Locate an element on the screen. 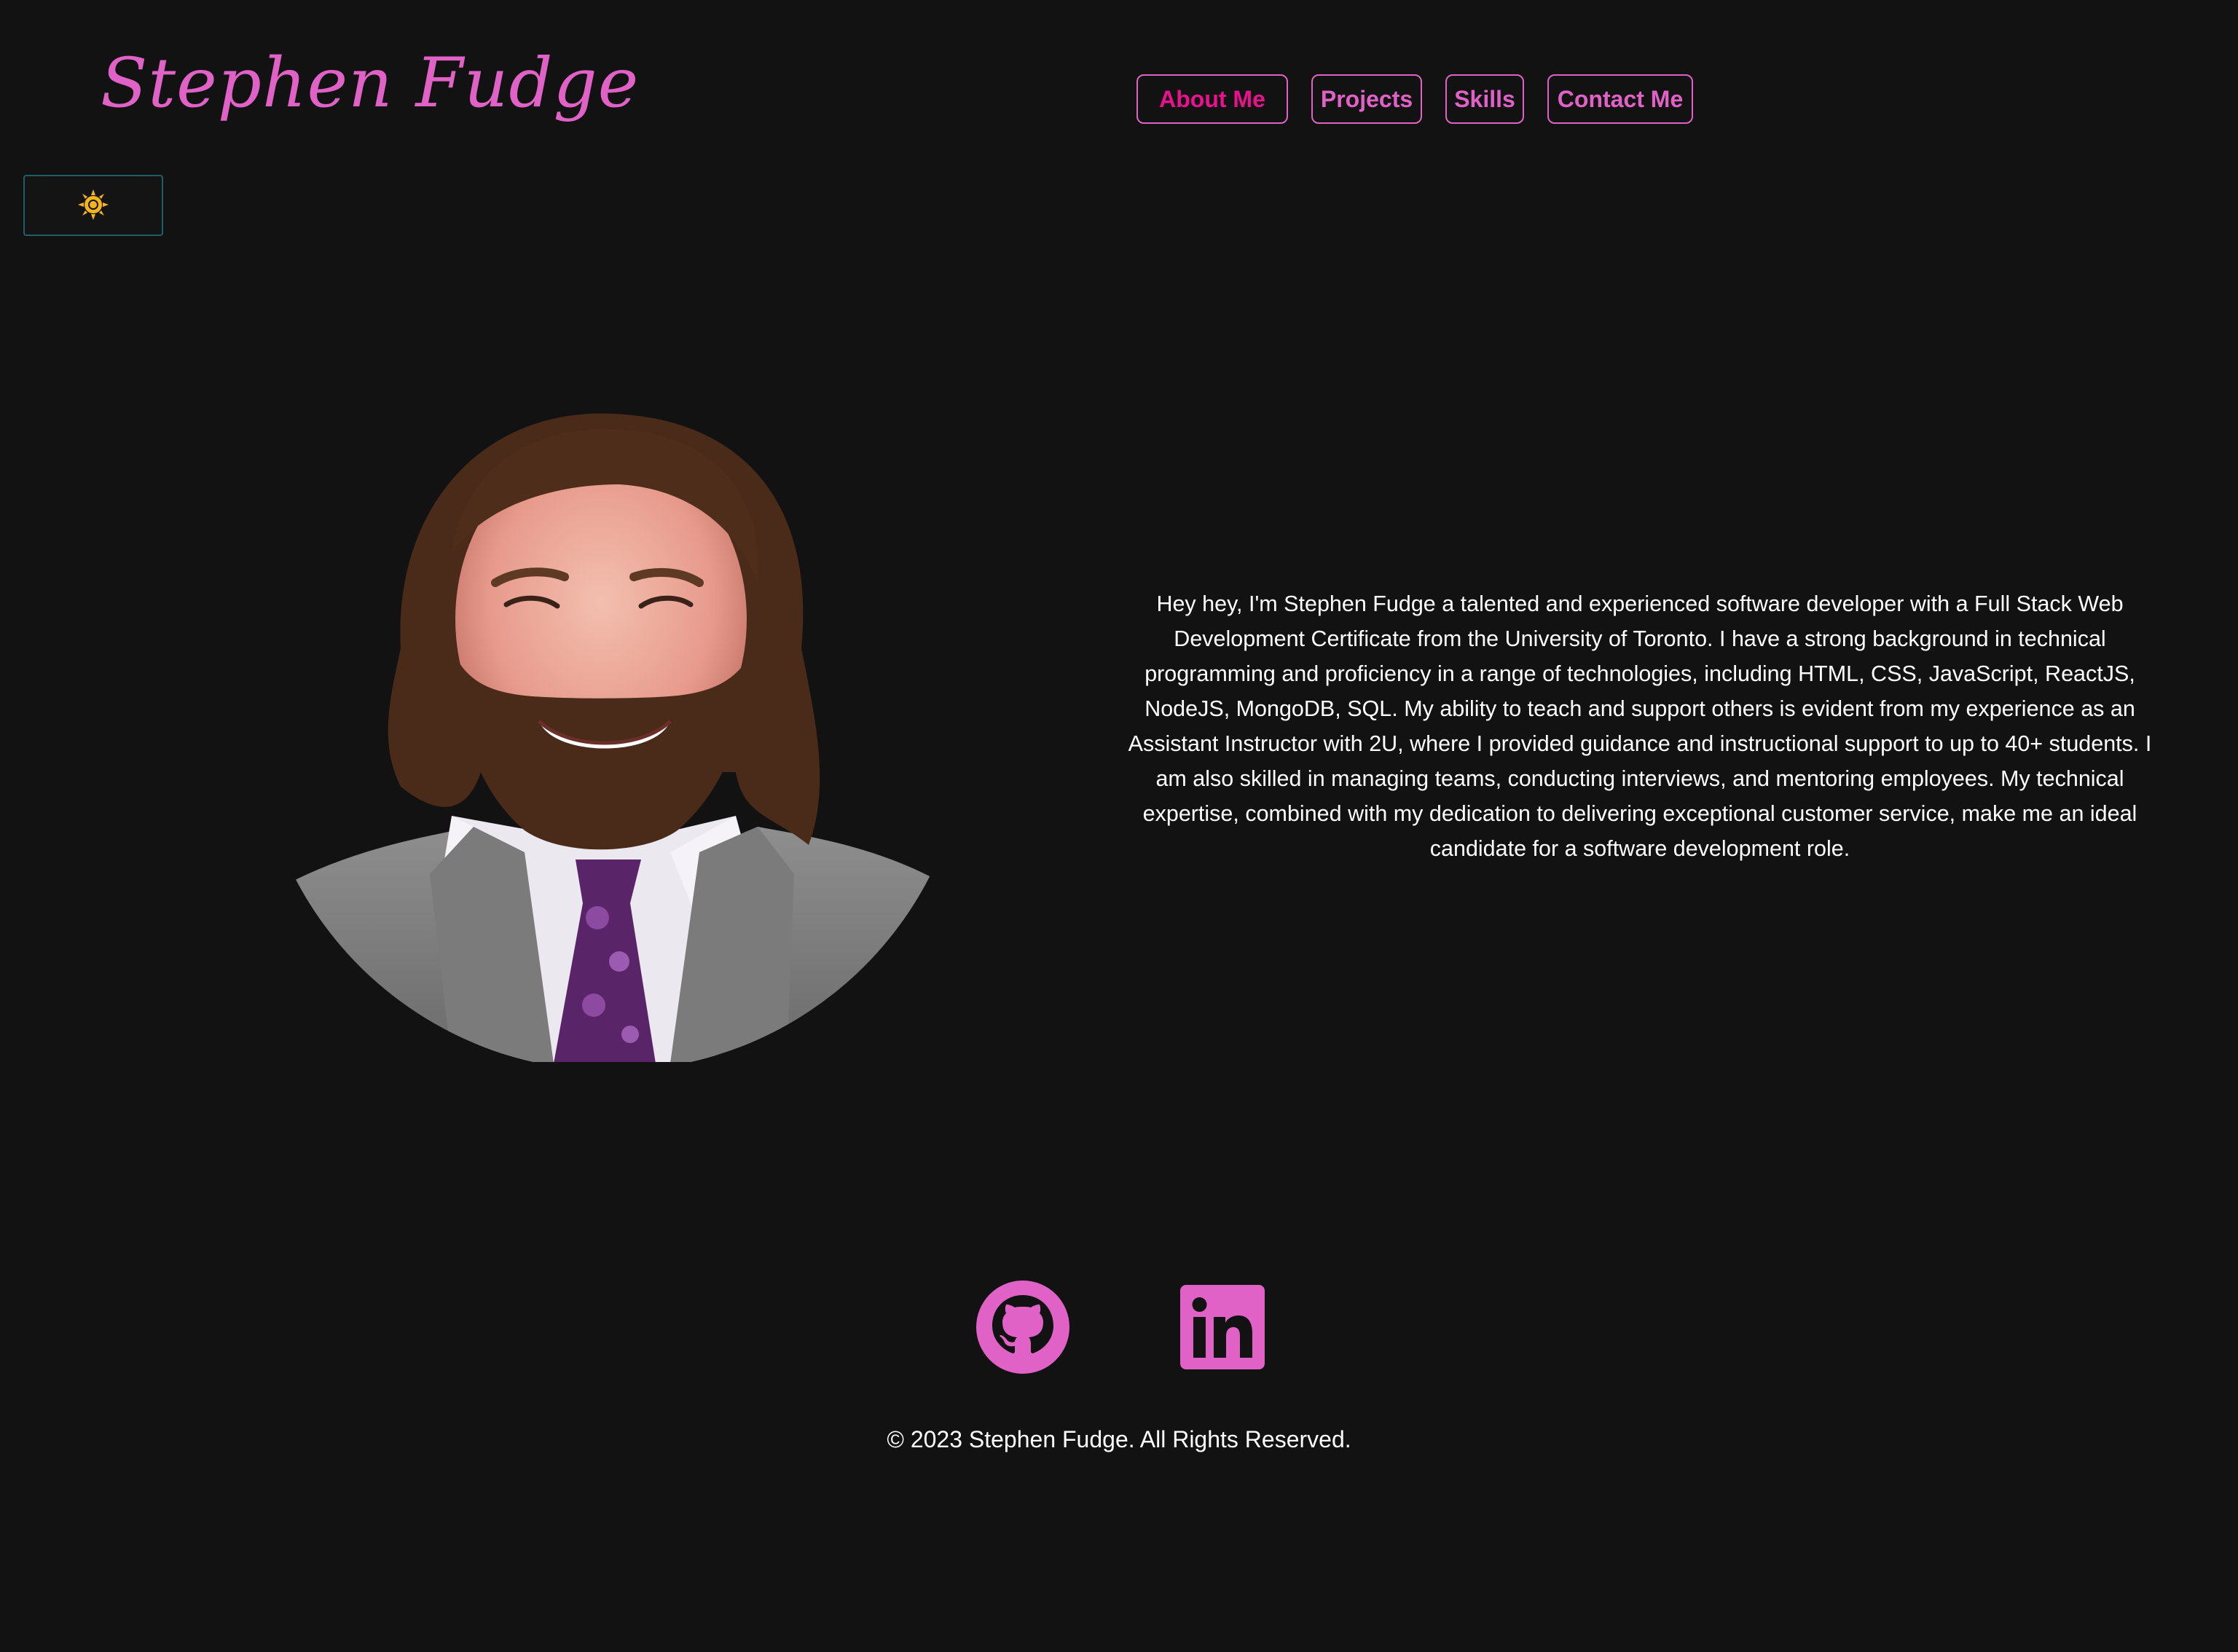 Image resolution: width=2238 pixels, height=1652 pixels. site-logo-title: Stephen Fudge is located at coordinates (370, 83).